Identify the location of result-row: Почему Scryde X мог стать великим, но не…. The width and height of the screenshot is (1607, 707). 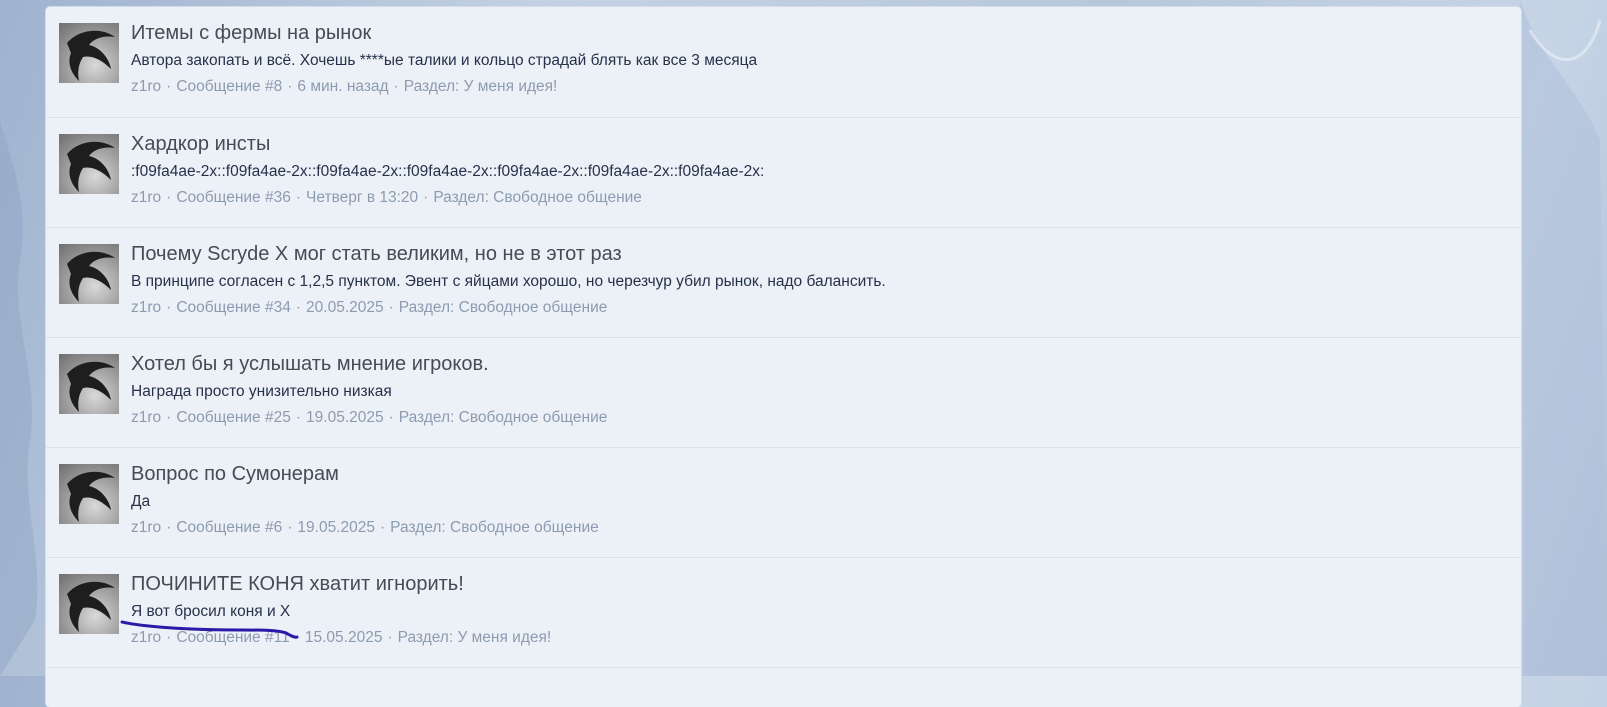
(783, 283).